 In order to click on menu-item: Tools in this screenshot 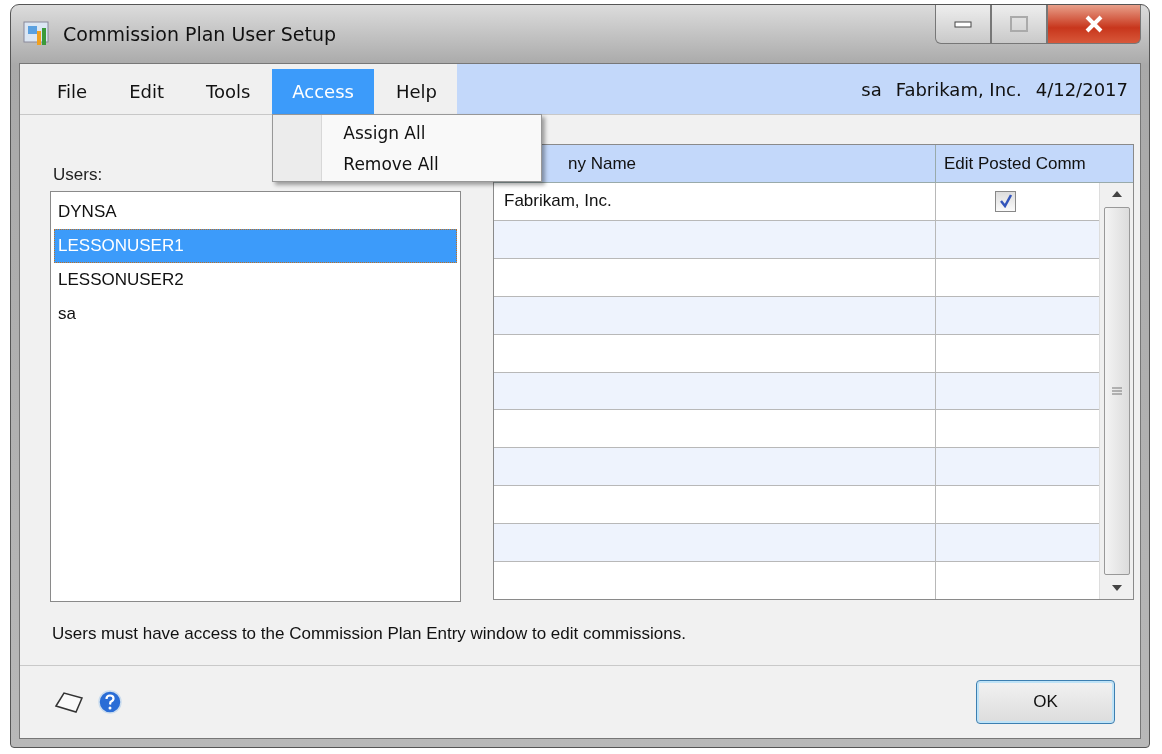, I will do `click(228, 91)`.